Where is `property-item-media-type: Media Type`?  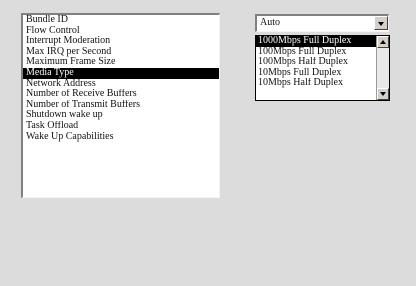 property-item-media-type: Media Type is located at coordinates (121, 73).